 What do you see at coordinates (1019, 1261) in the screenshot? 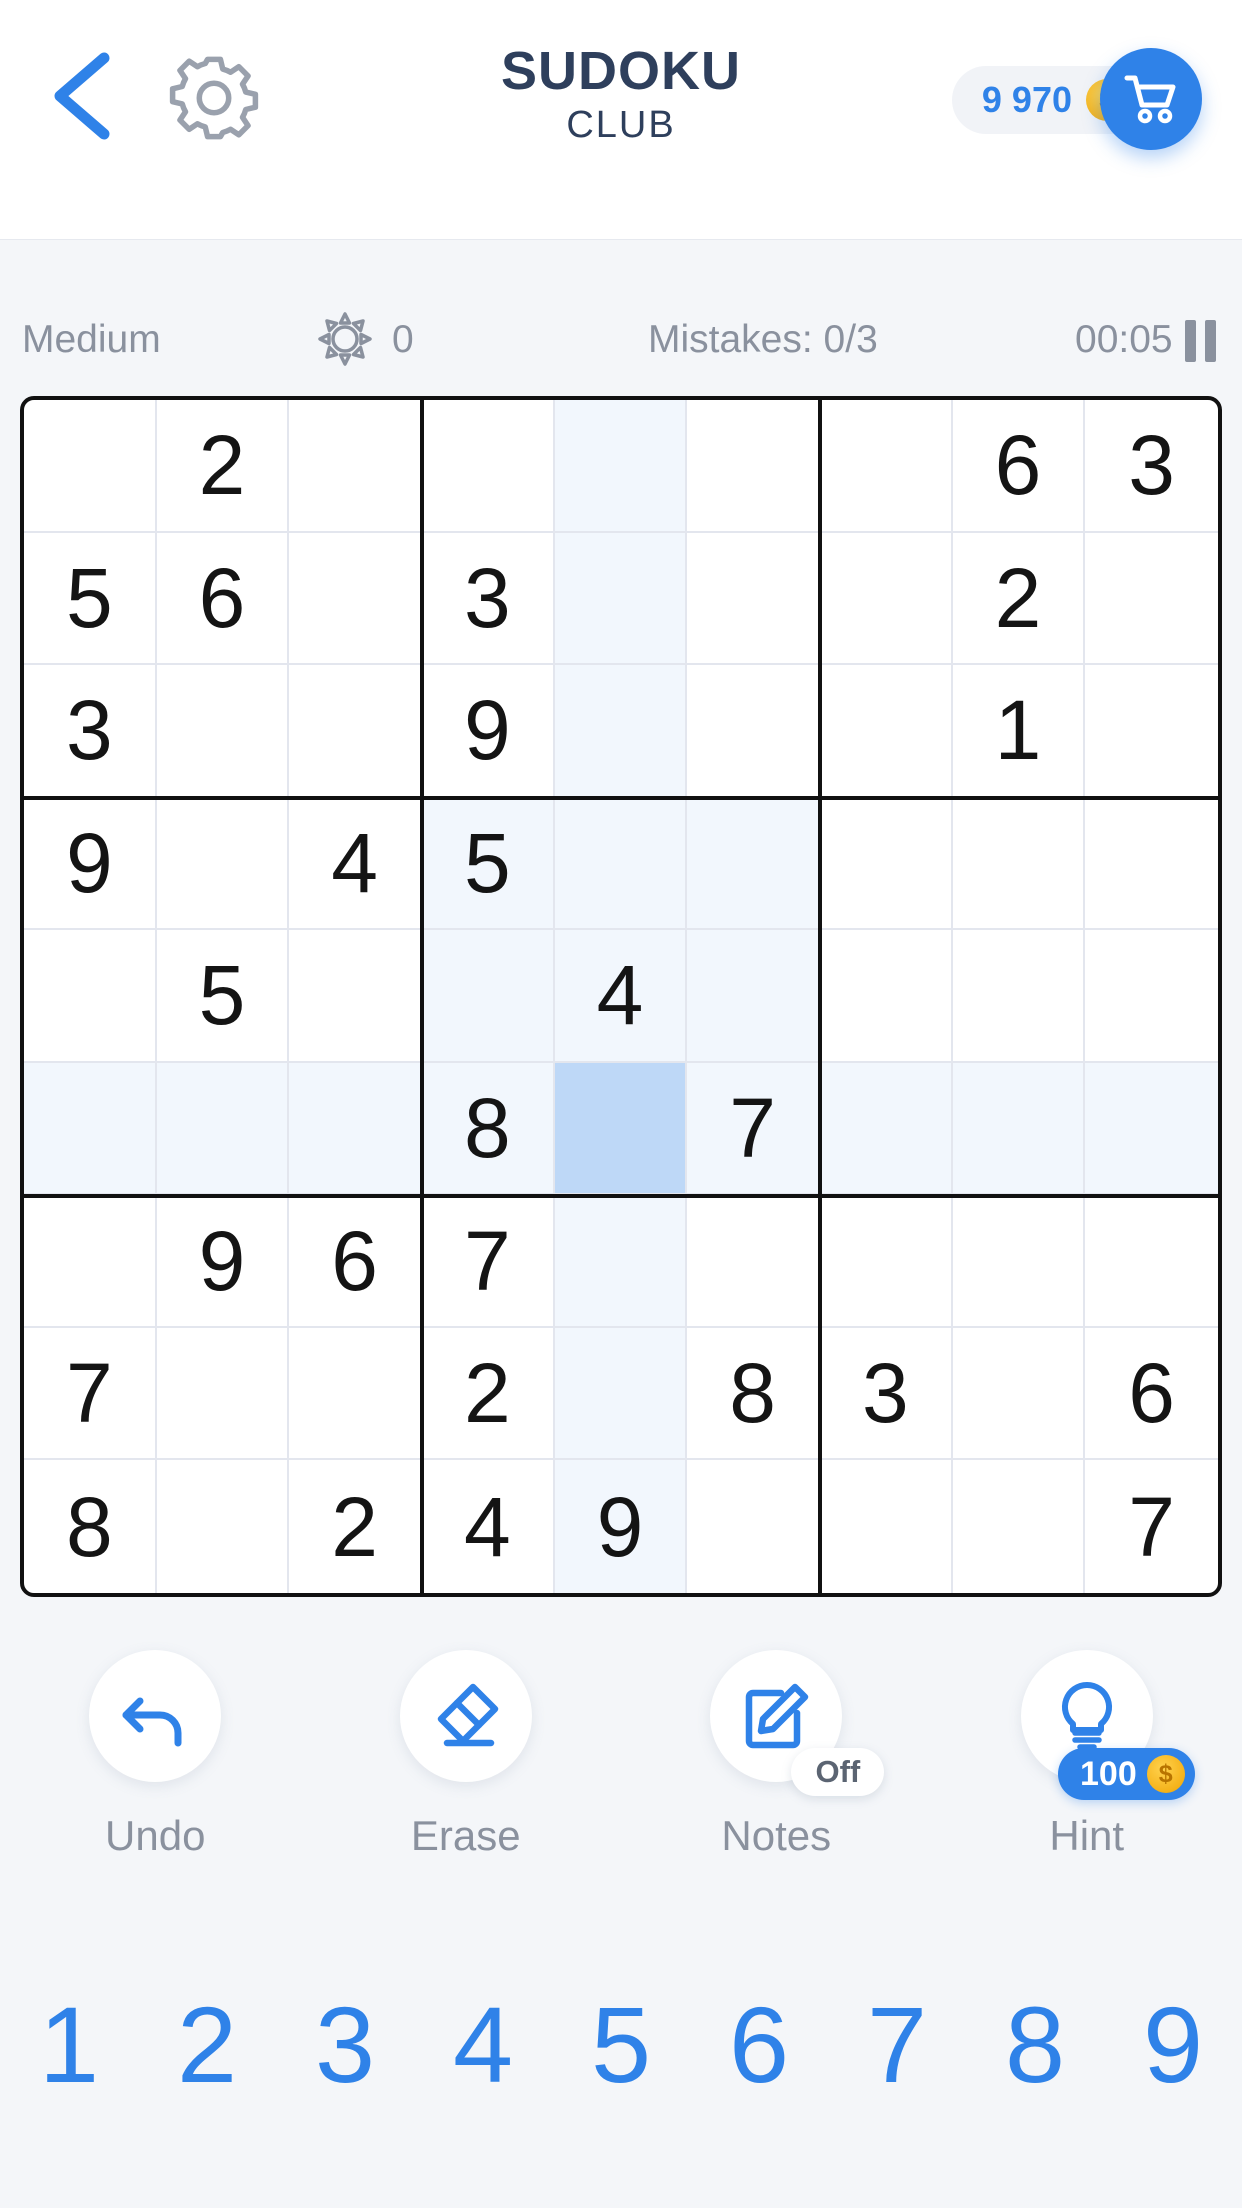
I see `sudoku-cell-r7c8` at bounding box center [1019, 1261].